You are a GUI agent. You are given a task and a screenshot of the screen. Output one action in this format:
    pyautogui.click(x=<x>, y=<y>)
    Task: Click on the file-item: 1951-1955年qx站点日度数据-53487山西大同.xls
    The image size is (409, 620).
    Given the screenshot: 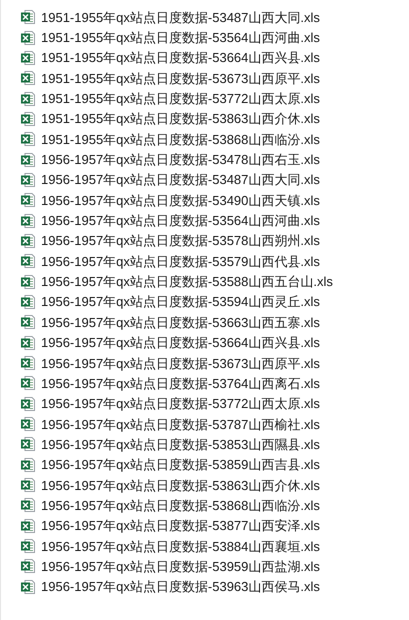 What is the action you would take?
    pyautogui.click(x=205, y=17)
    